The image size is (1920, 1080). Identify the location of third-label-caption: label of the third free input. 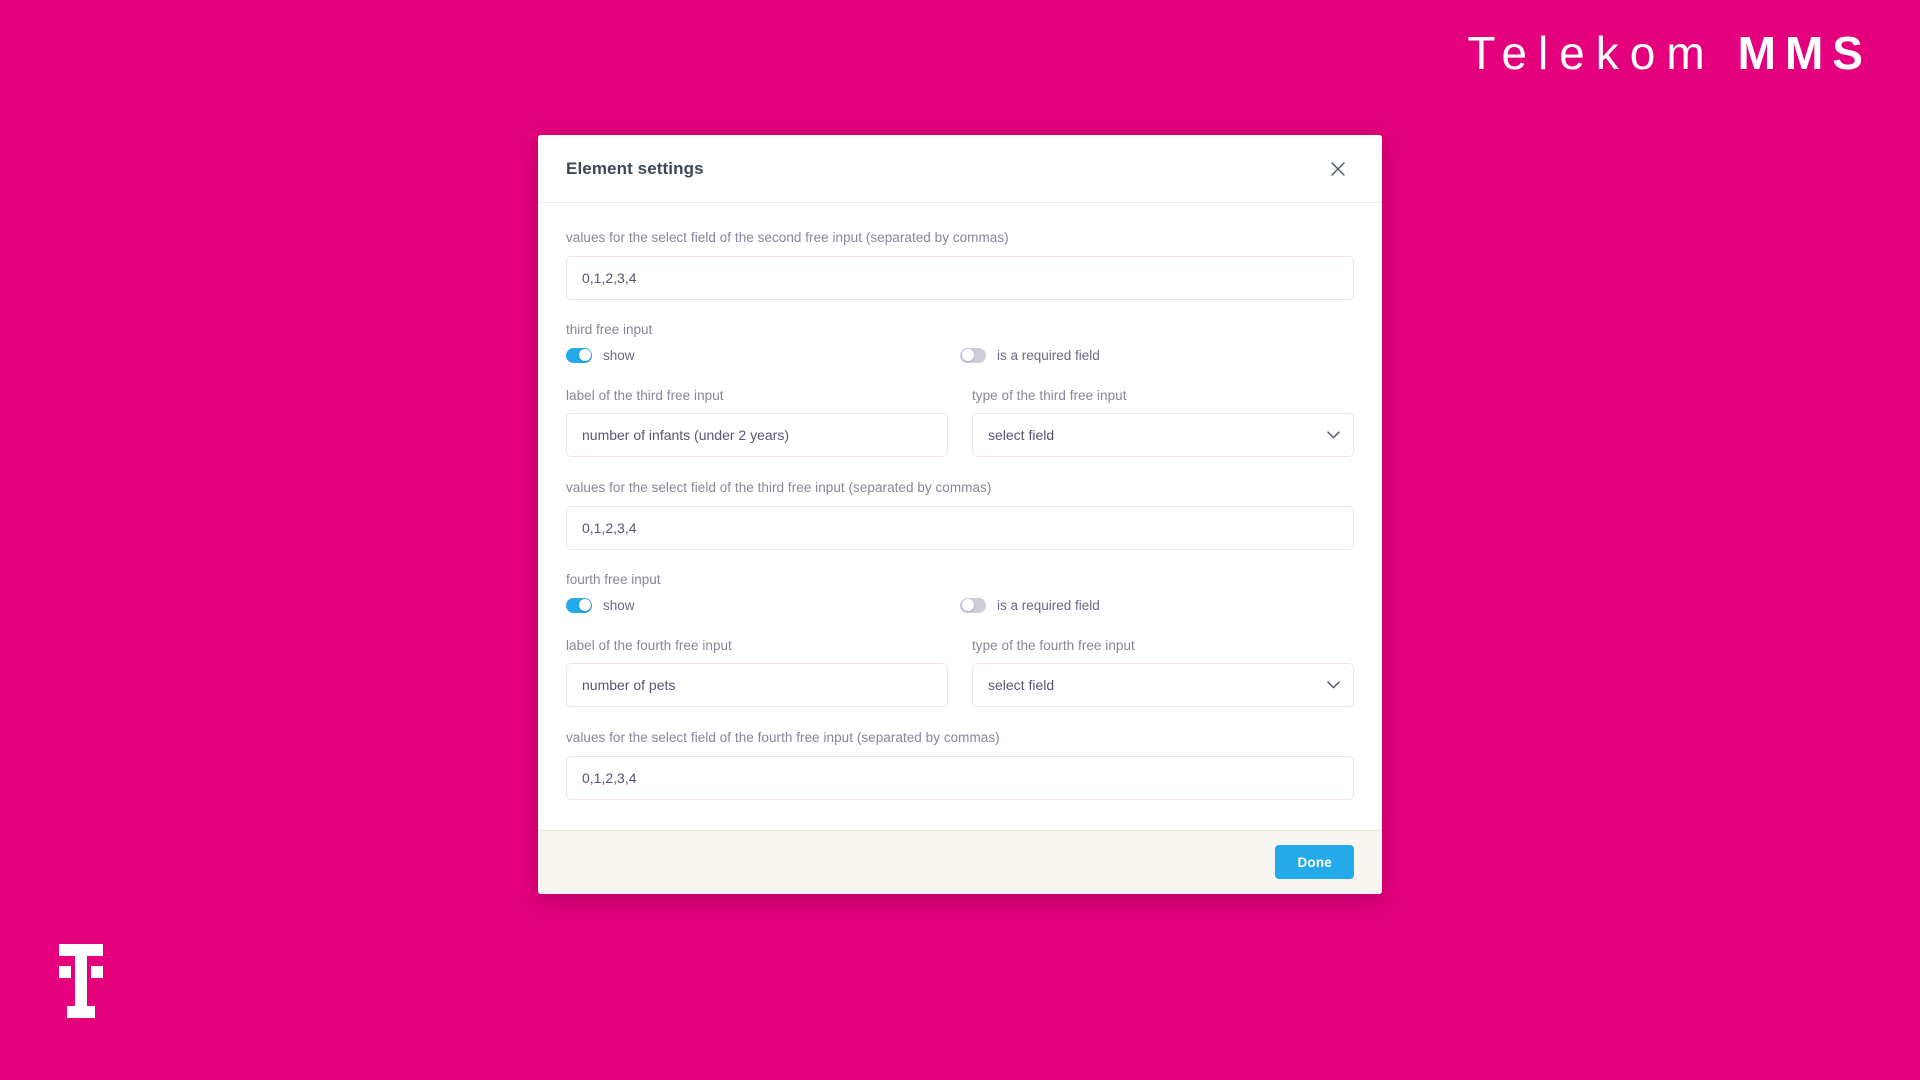
(645, 395).